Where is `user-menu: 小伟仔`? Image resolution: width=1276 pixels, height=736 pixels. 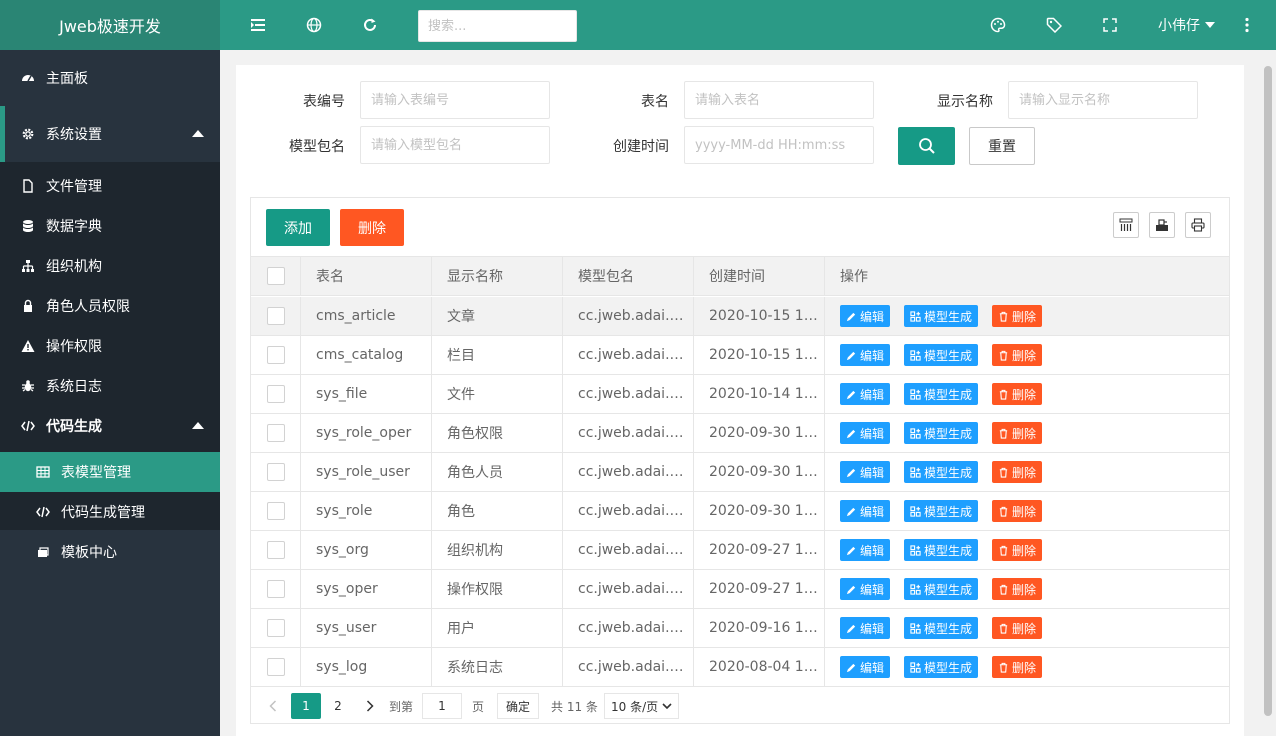
user-menu: 小伟仔 is located at coordinates (1186, 25).